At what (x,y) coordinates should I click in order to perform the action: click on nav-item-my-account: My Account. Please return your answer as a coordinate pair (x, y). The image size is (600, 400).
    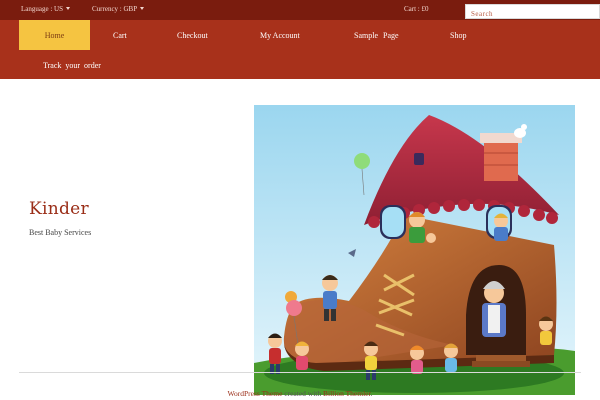
    Looking at the image, I should click on (280, 35).